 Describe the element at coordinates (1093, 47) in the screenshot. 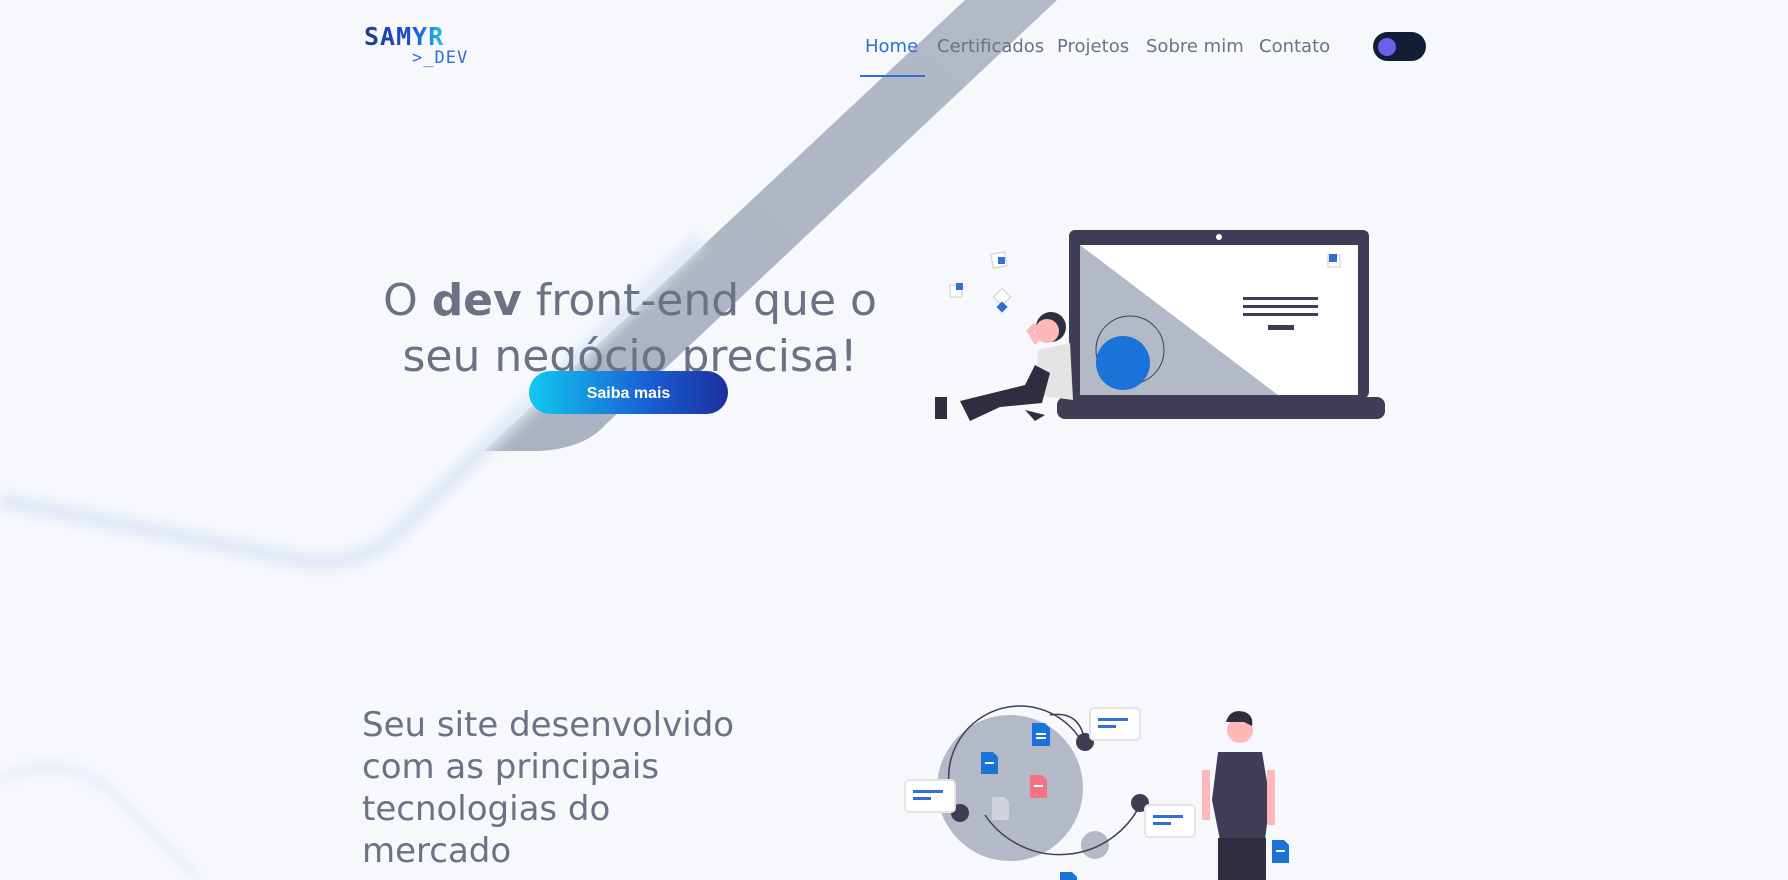

I see `nav-item-projetos: Projetos` at that location.